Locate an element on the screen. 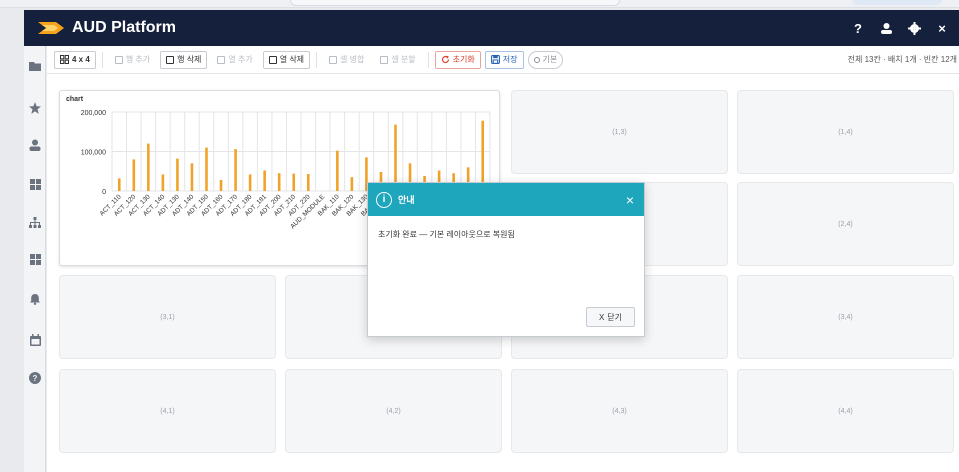 This screenshot has width=959, height=472. cell-label: (4,4) is located at coordinates (845, 411).